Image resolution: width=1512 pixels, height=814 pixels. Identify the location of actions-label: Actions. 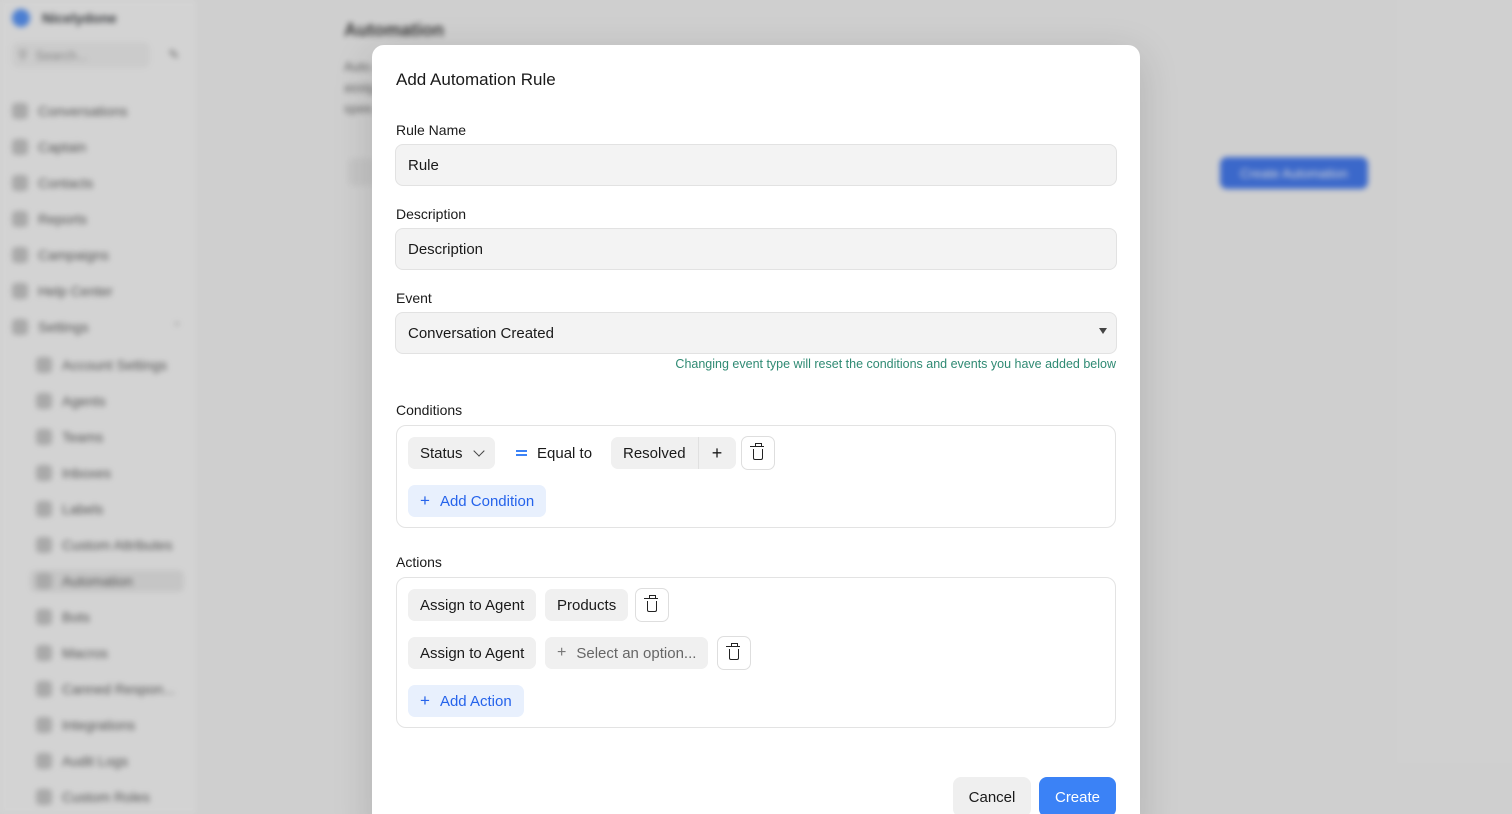
(419, 562).